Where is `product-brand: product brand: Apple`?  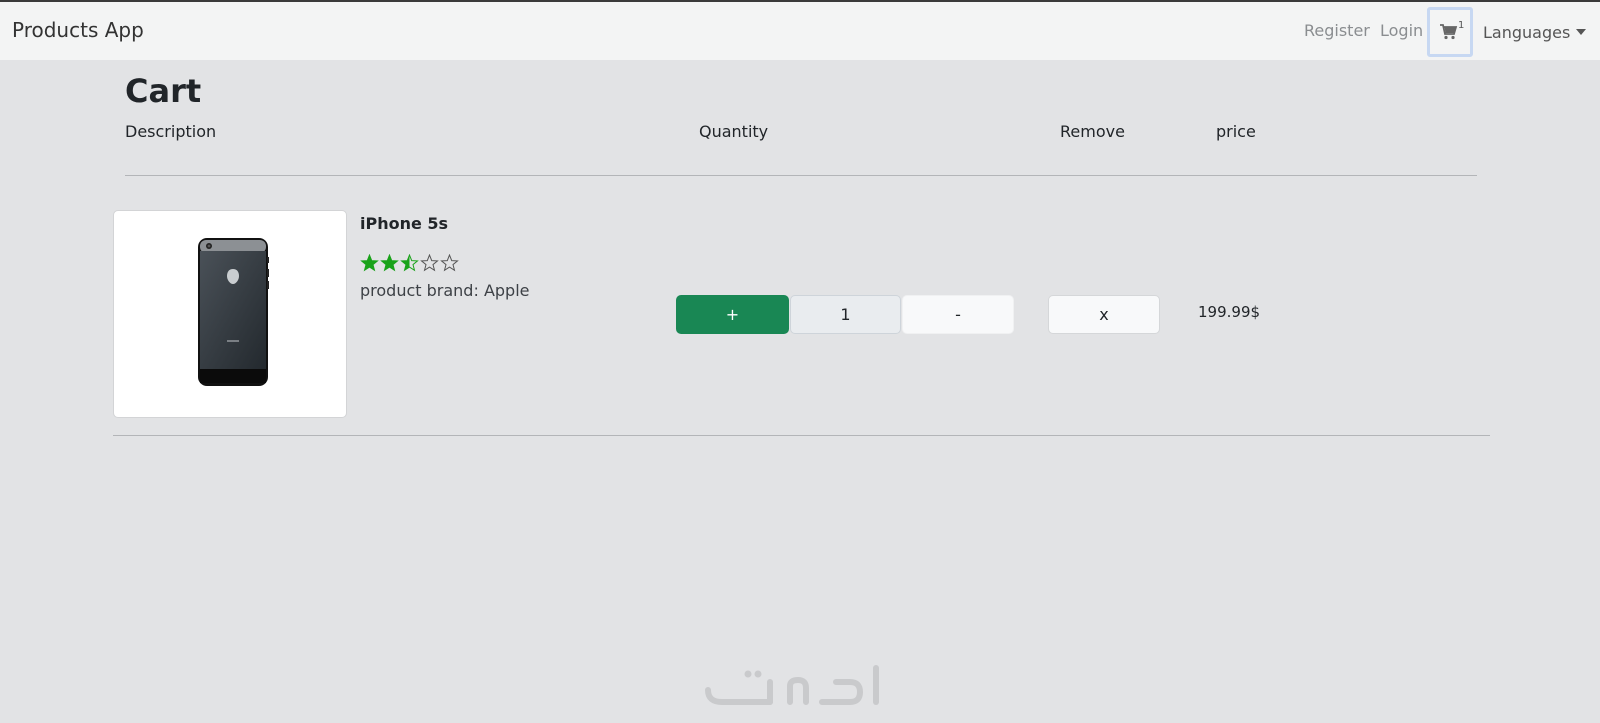 product-brand: product brand: Apple is located at coordinates (445, 290).